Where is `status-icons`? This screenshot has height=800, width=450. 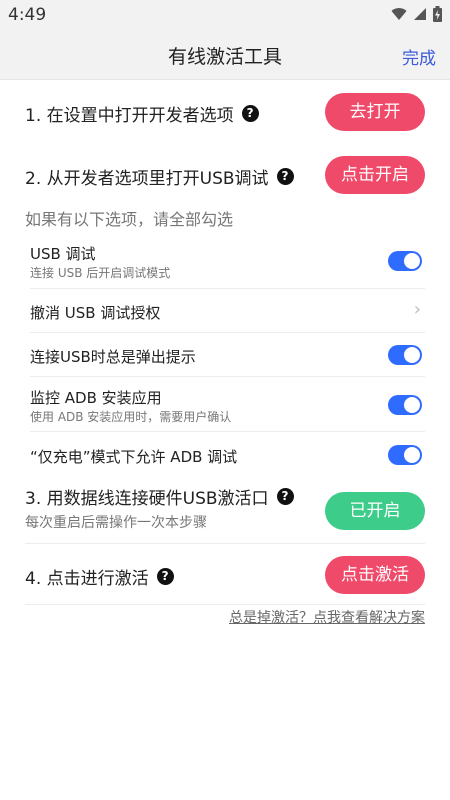
status-icons is located at coordinates (416, 14).